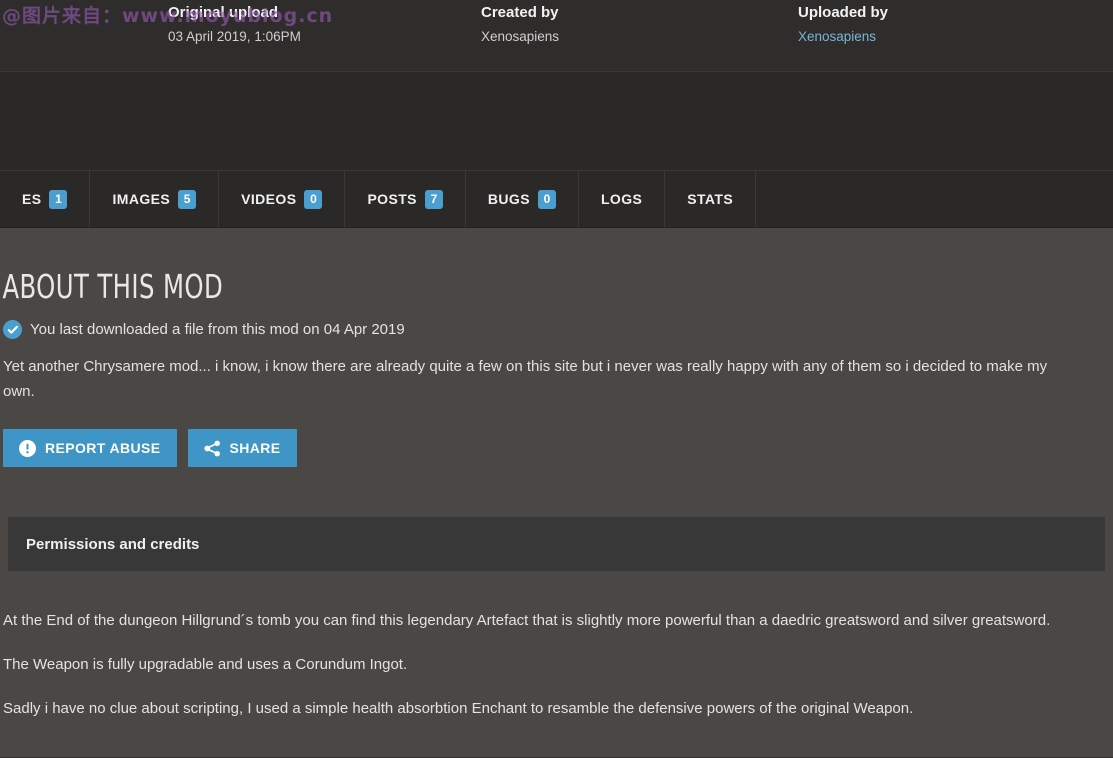  What do you see at coordinates (556, 121) in the screenshot?
I see `mod-banner-gap` at bounding box center [556, 121].